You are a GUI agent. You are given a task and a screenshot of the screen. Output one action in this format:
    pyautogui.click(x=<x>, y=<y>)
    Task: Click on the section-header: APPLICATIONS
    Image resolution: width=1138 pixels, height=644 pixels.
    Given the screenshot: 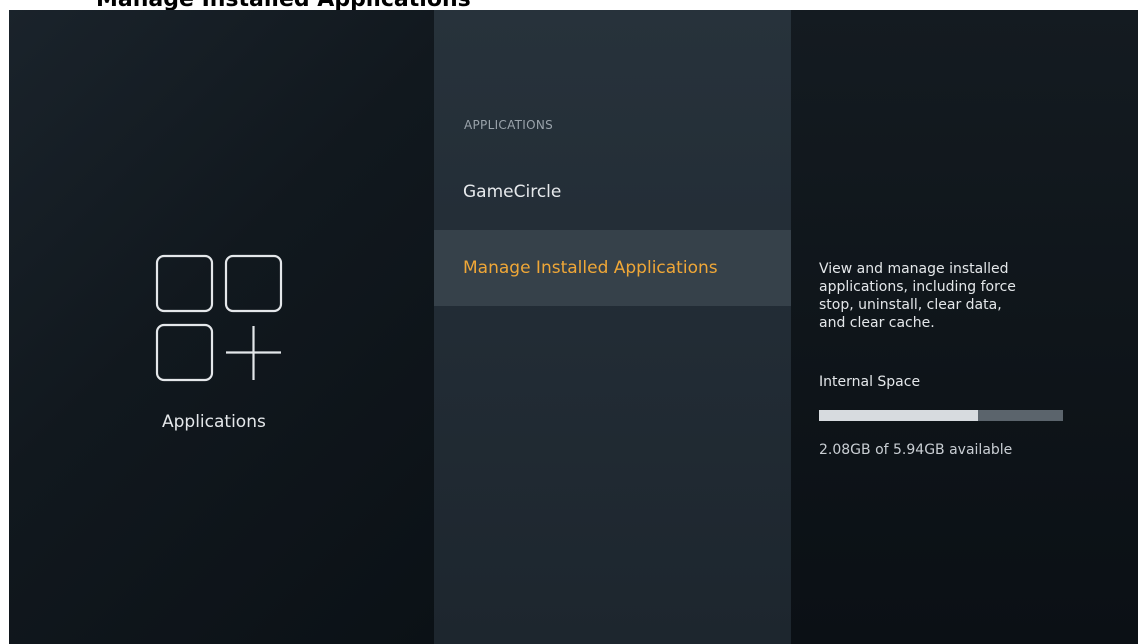 What is the action you would take?
    pyautogui.click(x=509, y=125)
    